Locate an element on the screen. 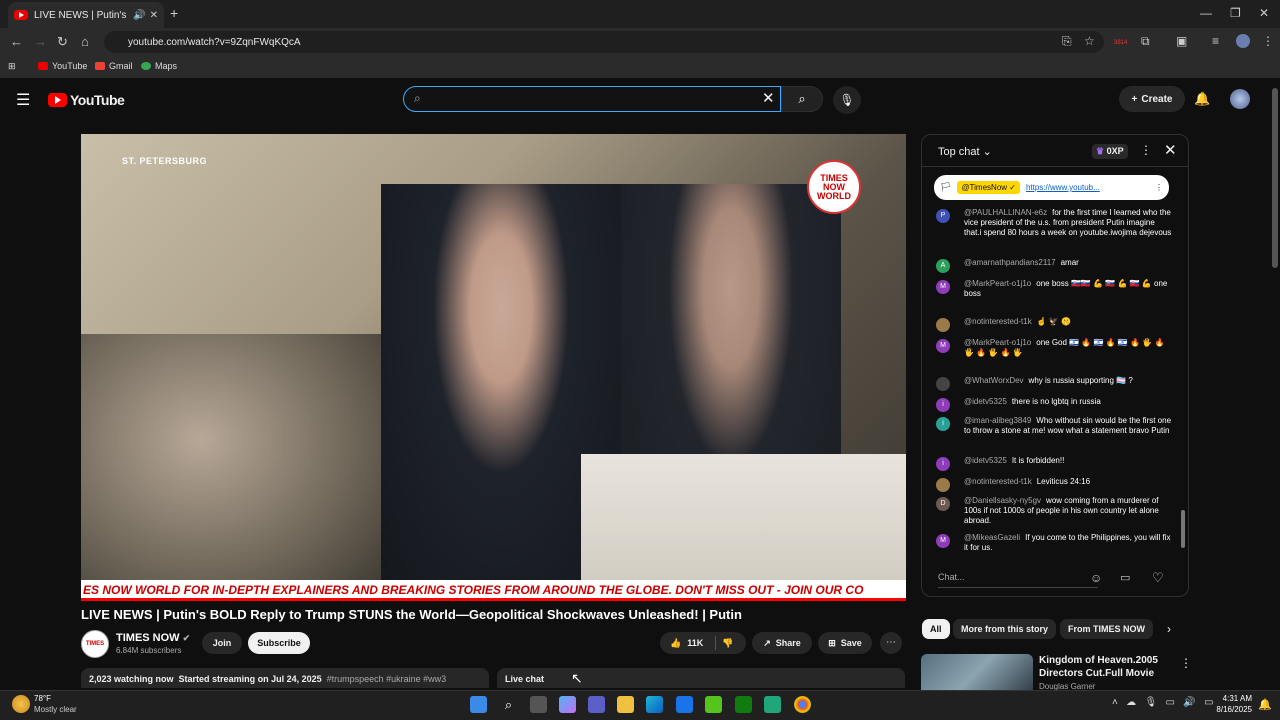  mail-icon is located at coordinates (684, 704).